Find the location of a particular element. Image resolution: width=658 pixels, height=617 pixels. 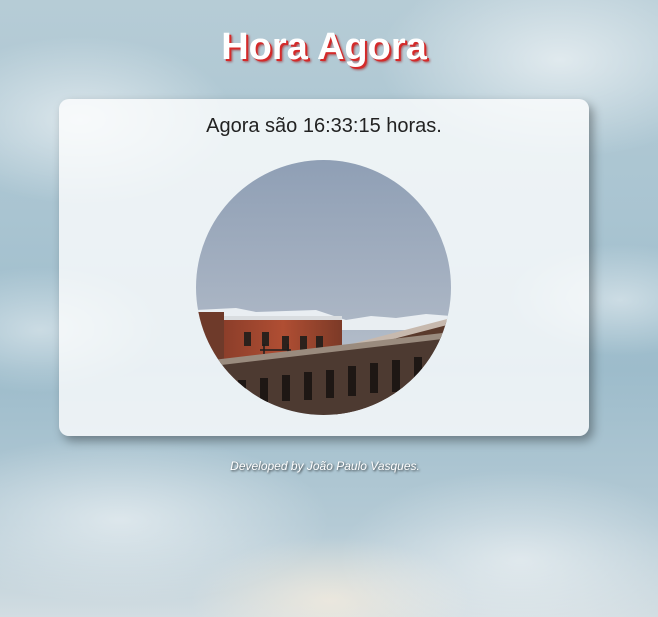

page-title: Hora Agora is located at coordinates (324, 47).